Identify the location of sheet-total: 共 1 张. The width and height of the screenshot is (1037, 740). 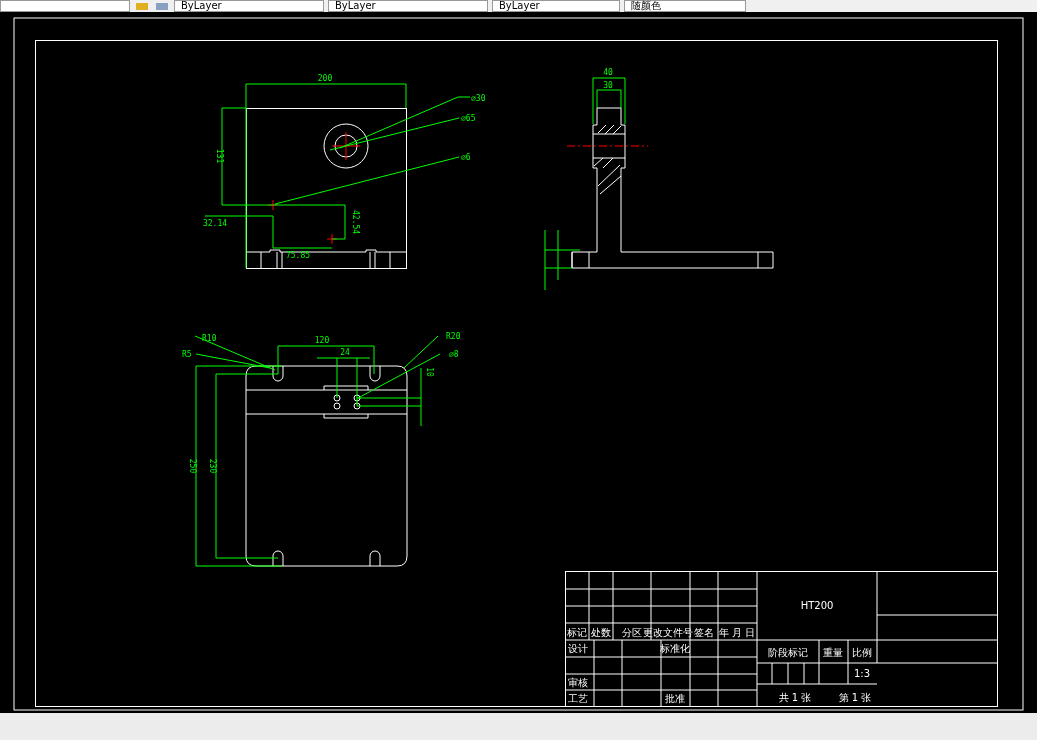
(795, 697).